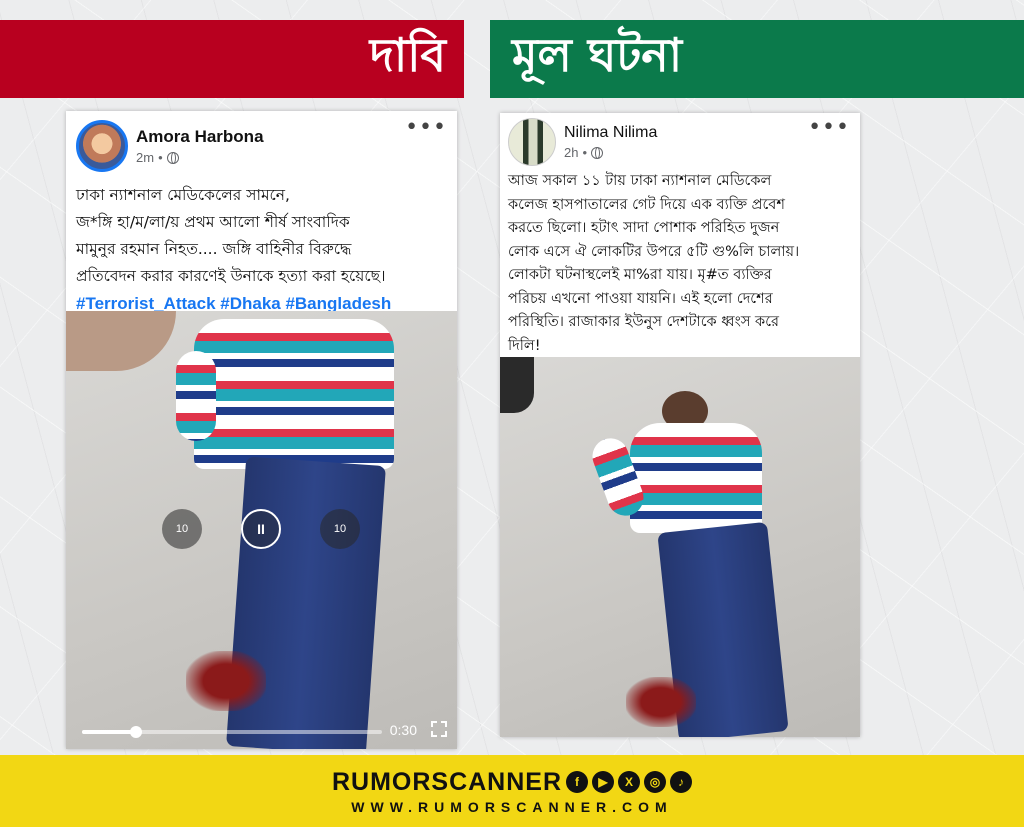 This screenshot has width=1024, height=827. I want to click on video-progress-bar, so click(232, 732).